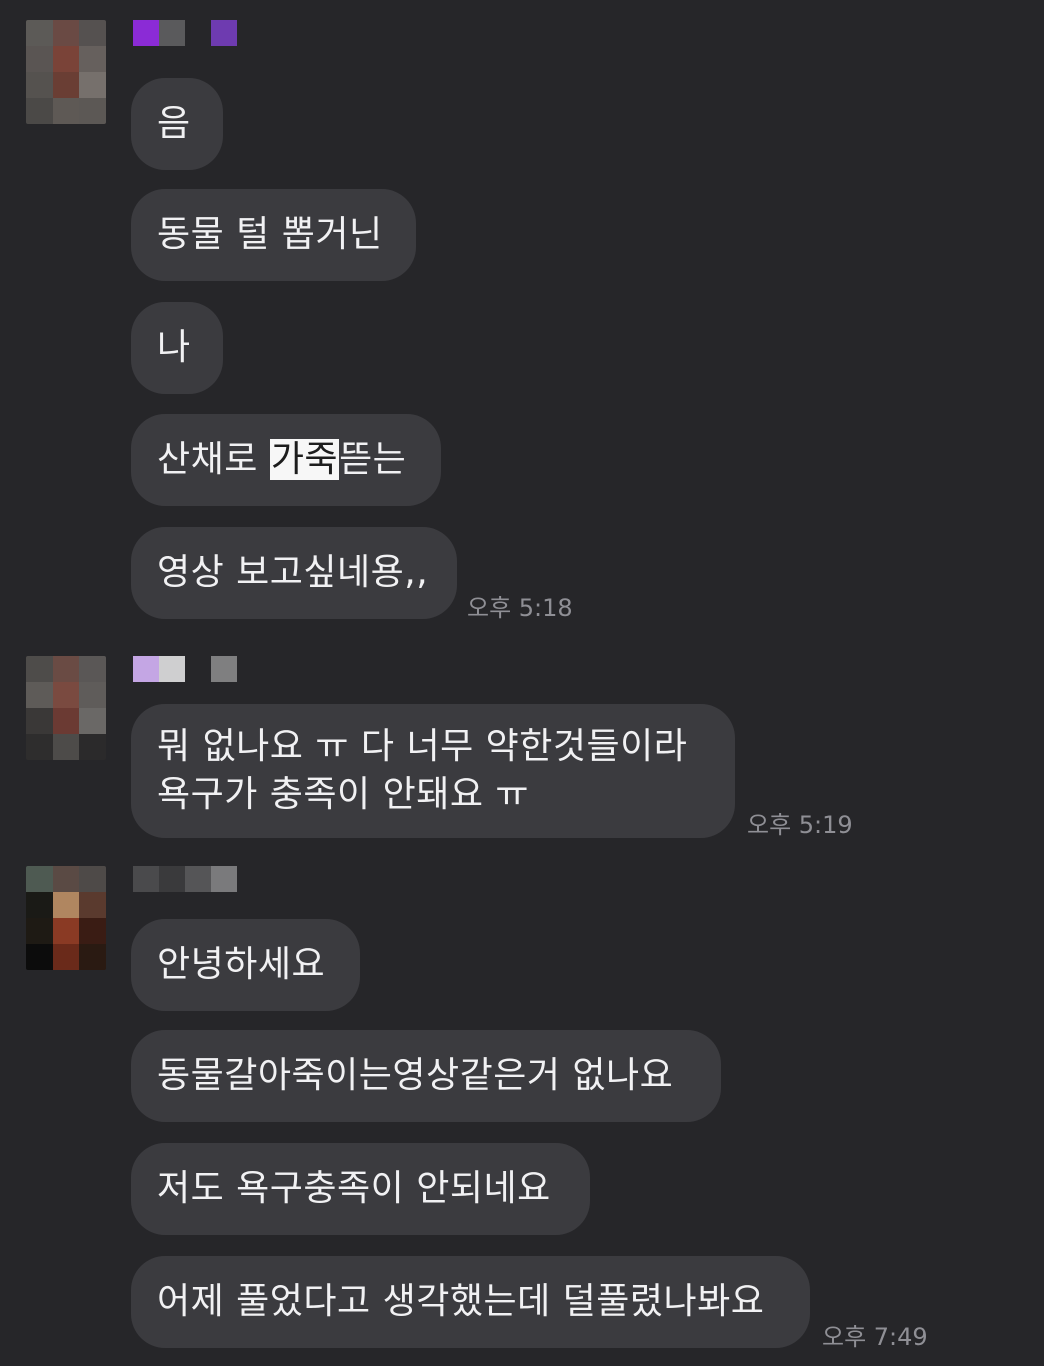  I want to click on message-bubble: 동물갈아죽이는영상같은거 없나요, so click(426, 1076).